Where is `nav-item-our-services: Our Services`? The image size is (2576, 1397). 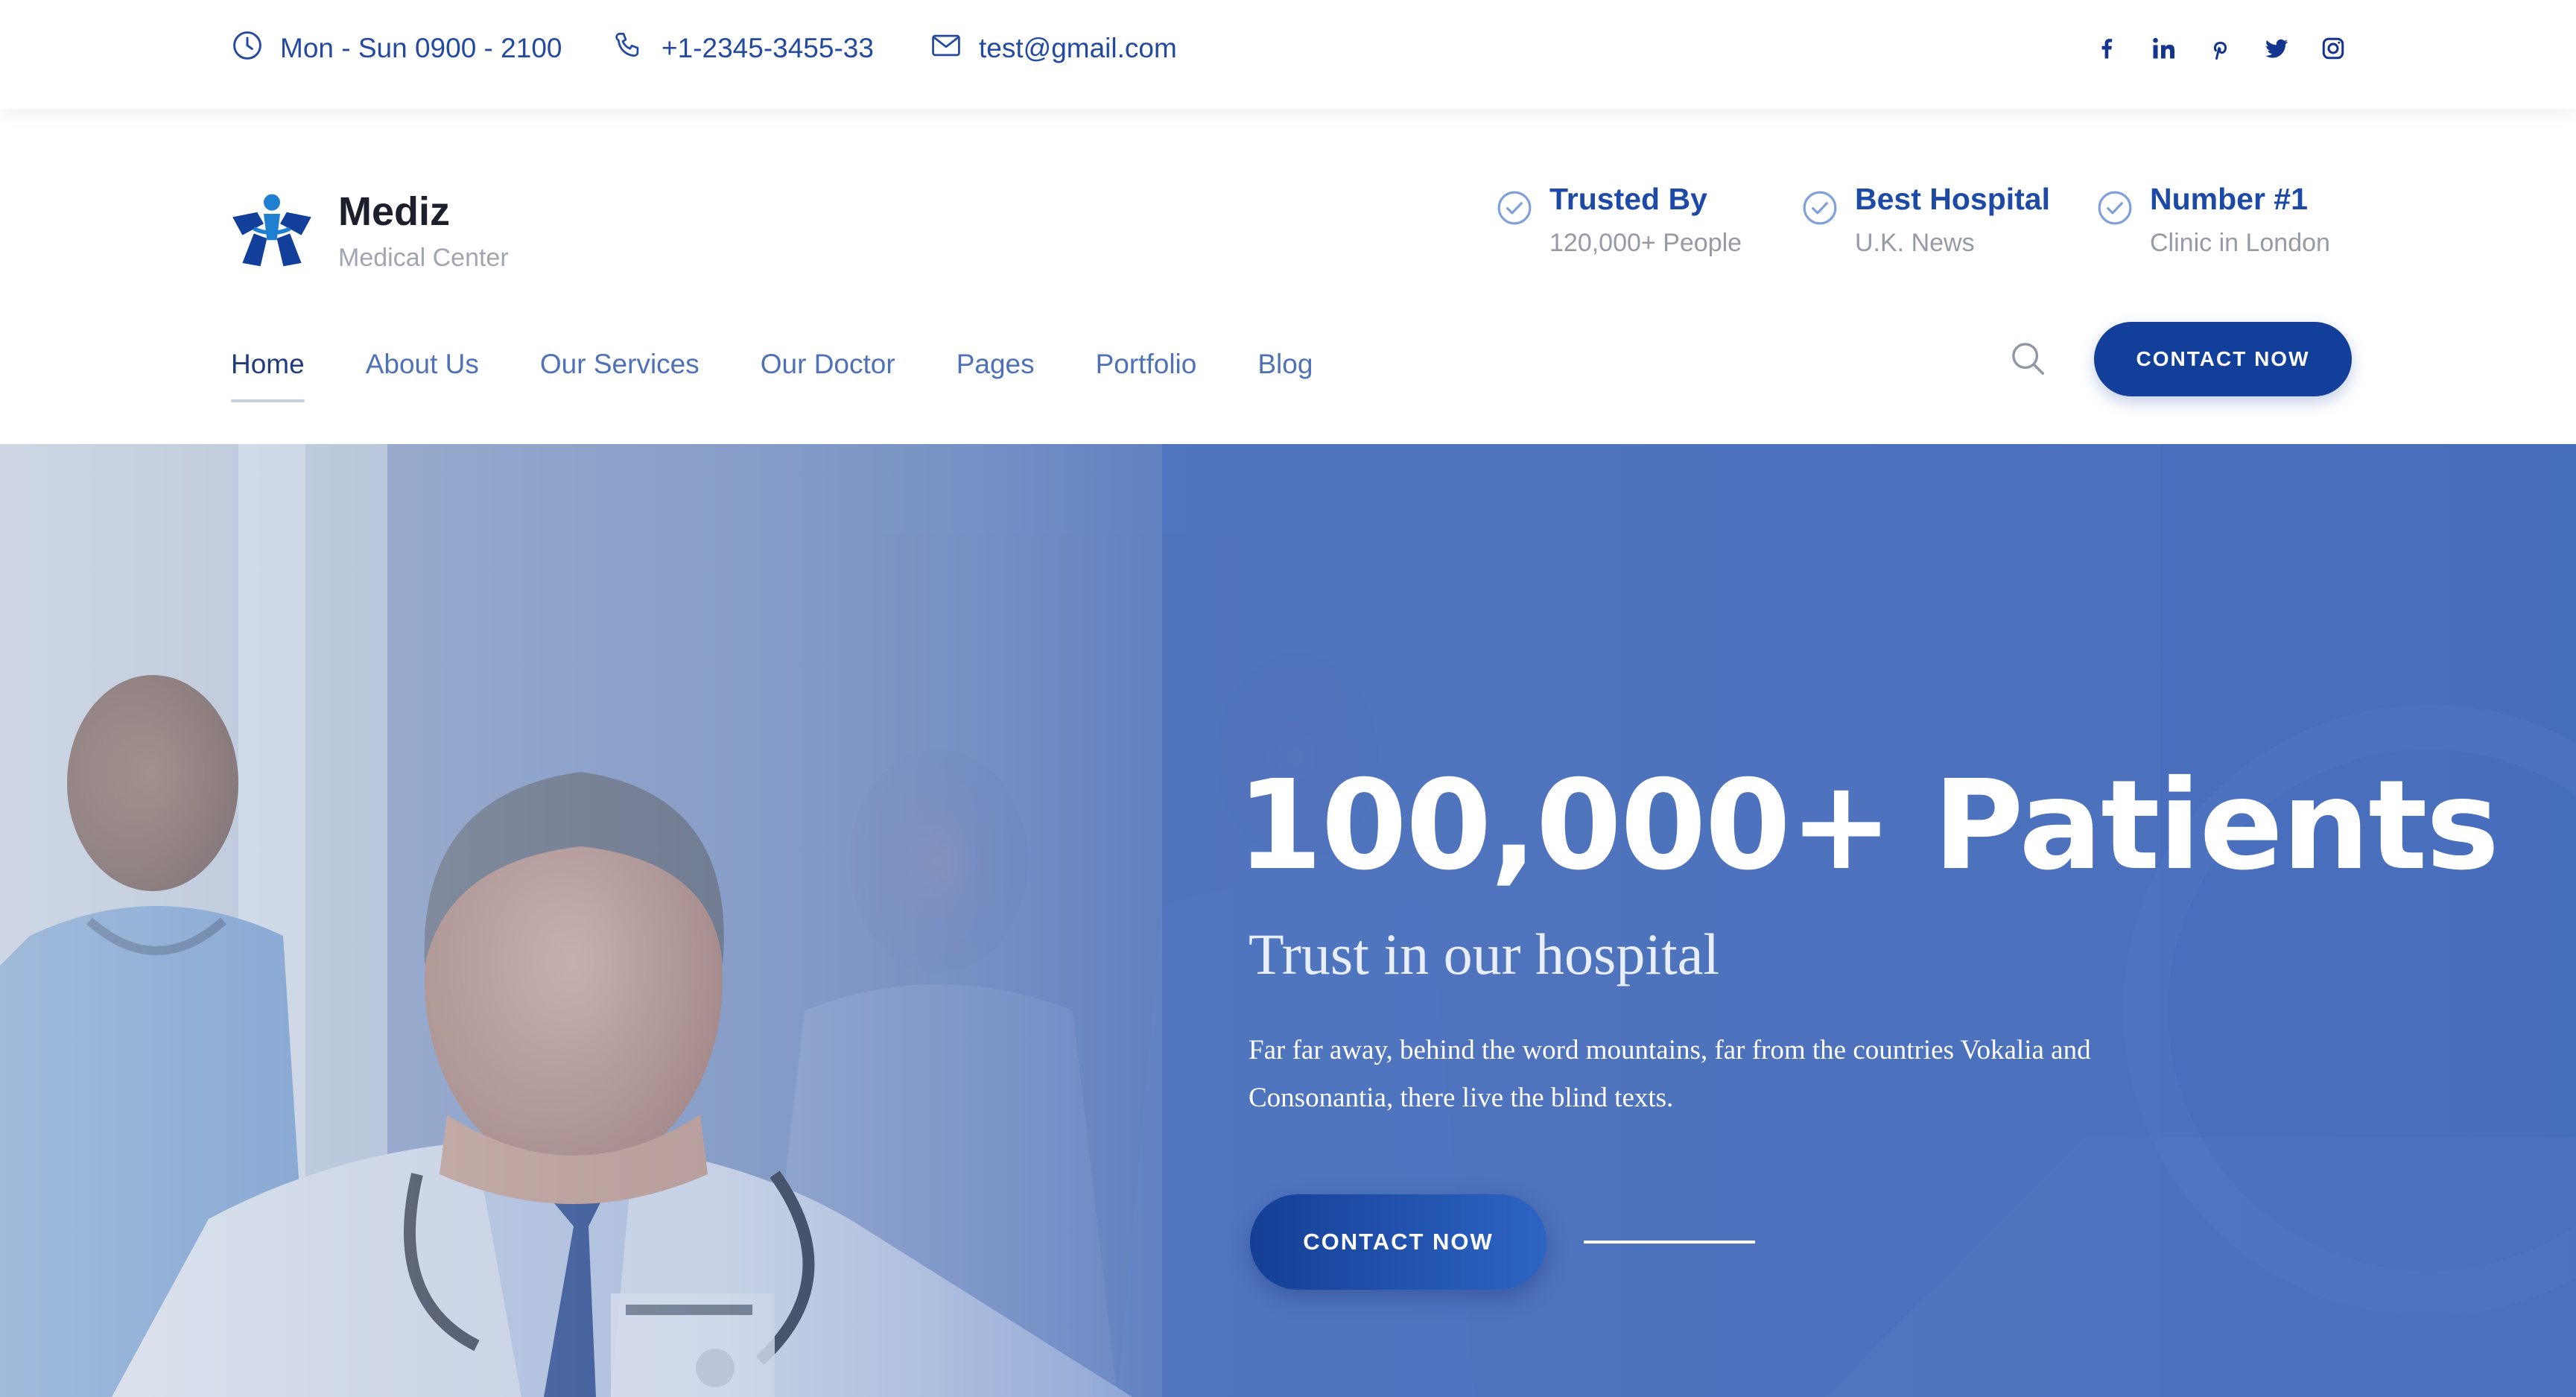 nav-item-our-services: Our Services is located at coordinates (620, 364).